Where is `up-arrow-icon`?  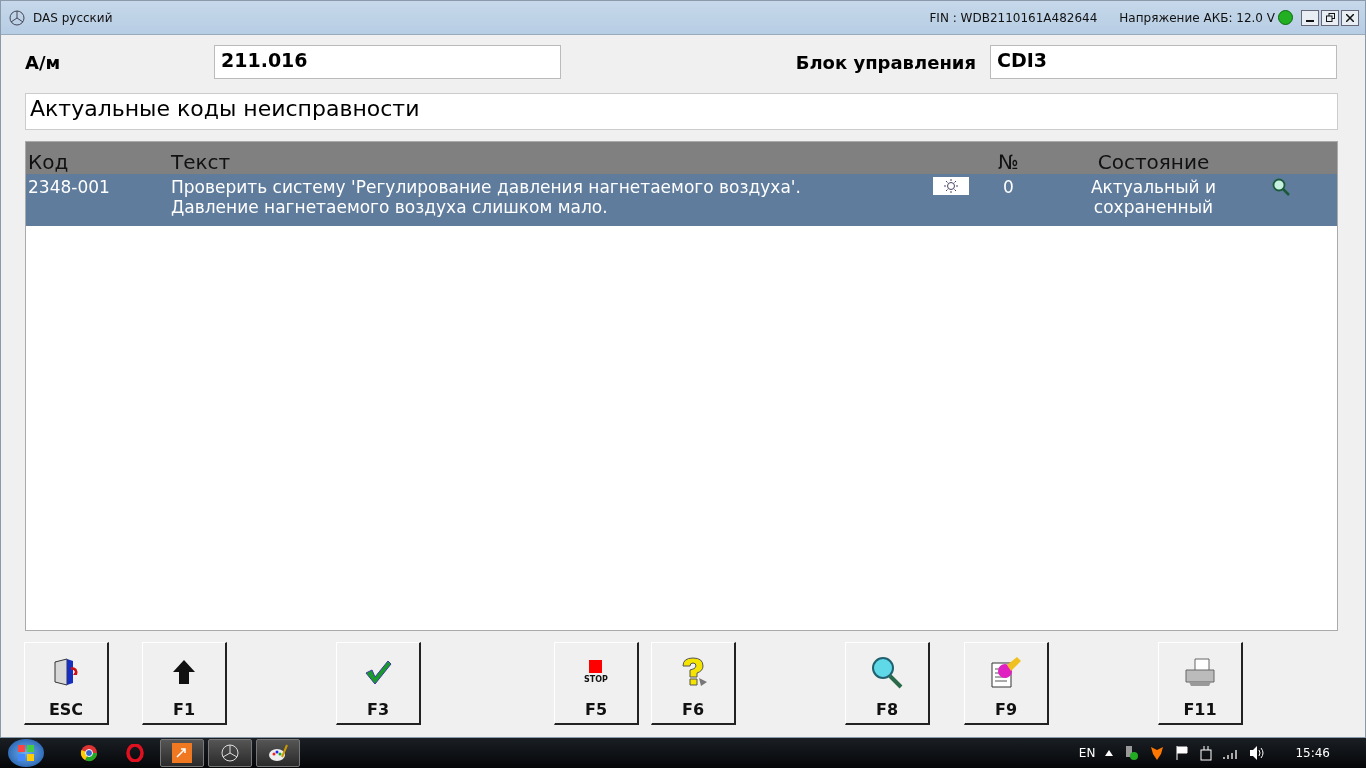
up-arrow-icon is located at coordinates (184, 672).